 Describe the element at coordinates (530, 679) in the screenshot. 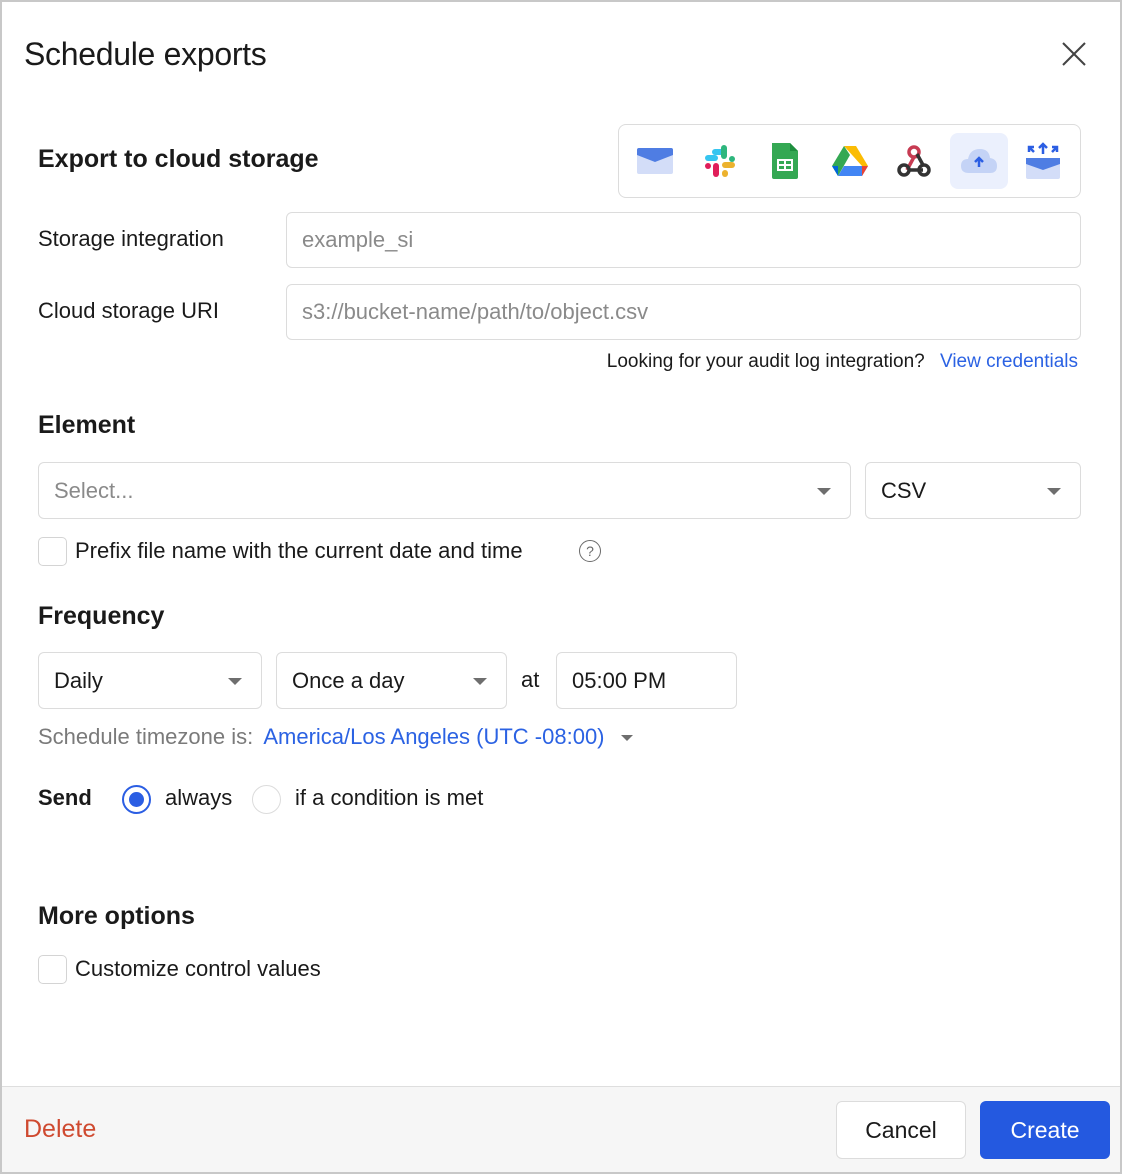

I see `at-label: at` at that location.